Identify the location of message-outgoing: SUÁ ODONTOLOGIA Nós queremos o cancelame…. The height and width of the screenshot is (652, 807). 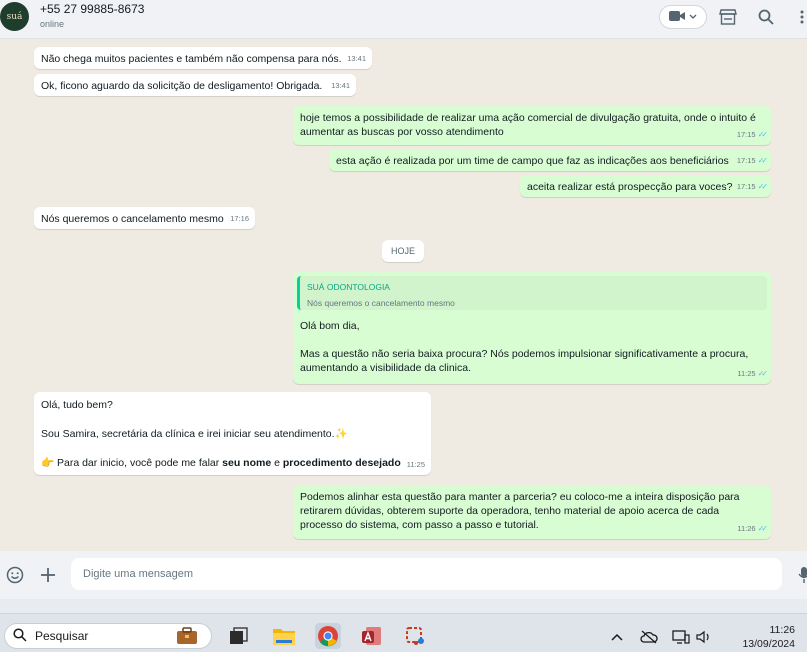
(532, 328).